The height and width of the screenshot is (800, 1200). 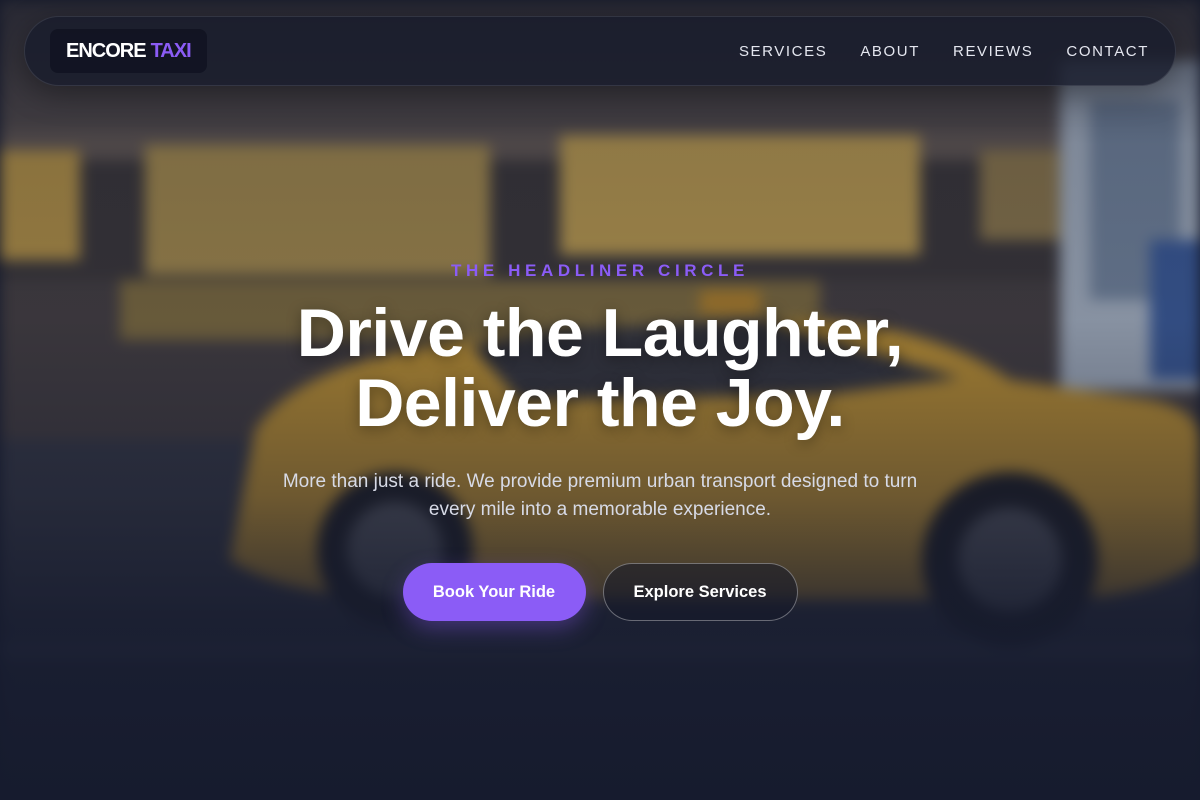 What do you see at coordinates (993, 51) in the screenshot?
I see `nav-item-reviews: REVIEWS` at bounding box center [993, 51].